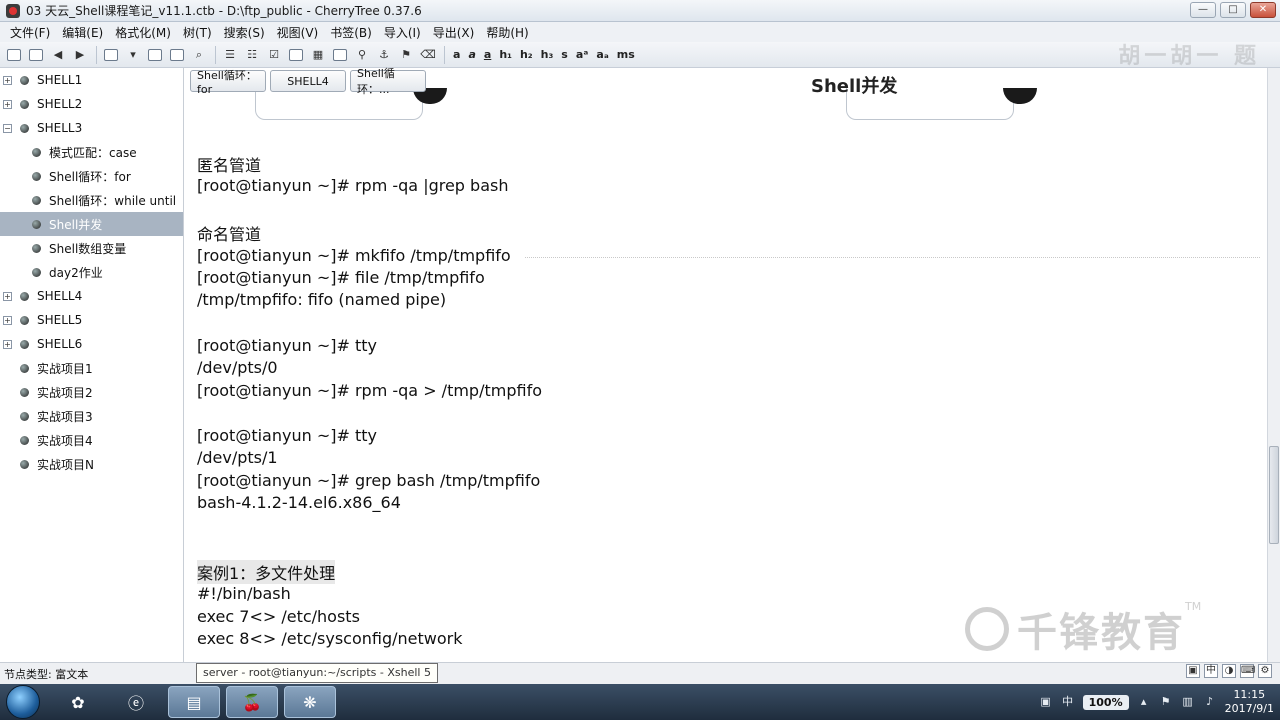  Describe the element at coordinates (91, 248) in the screenshot. I see `tree-node-array: Shell数组变量` at that location.